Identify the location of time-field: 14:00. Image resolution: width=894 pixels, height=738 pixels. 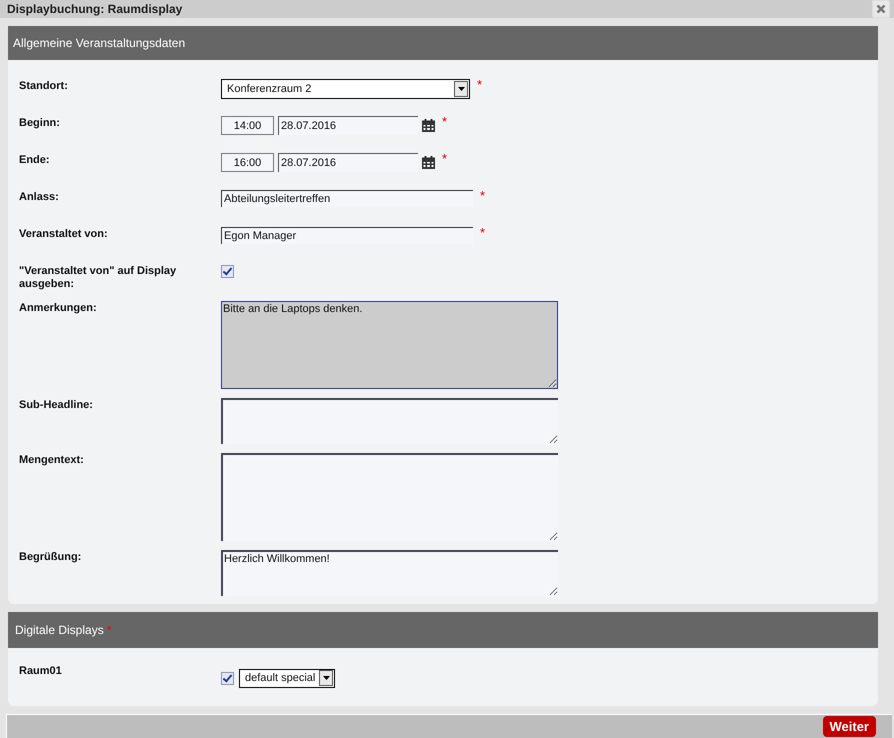
(247, 126).